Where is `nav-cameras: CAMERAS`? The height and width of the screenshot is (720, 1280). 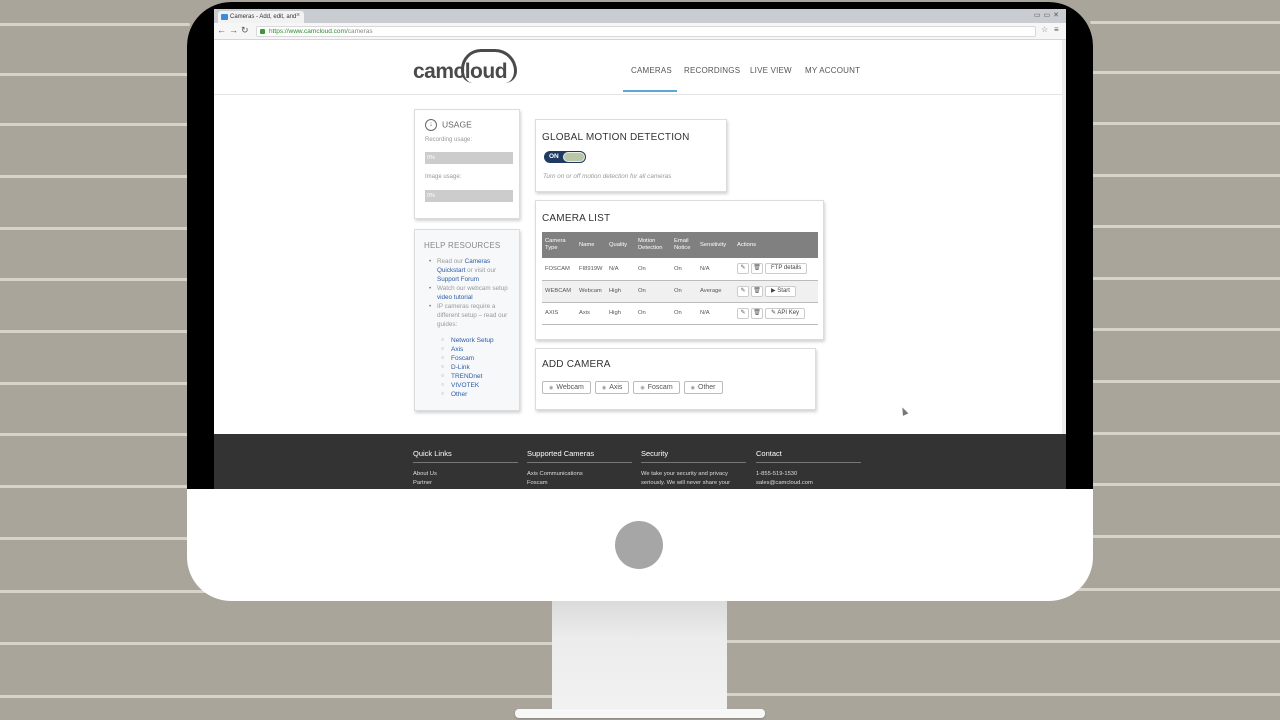
nav-cameras: CAMERAS is located at coordinates (651, 70).